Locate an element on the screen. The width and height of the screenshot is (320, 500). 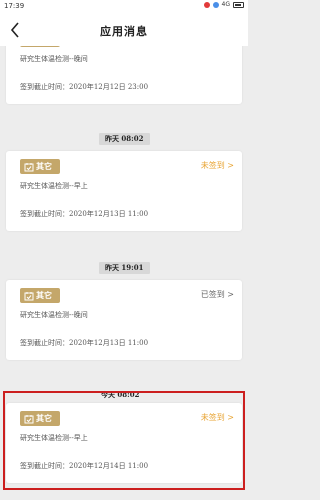
message-deadline: 签到截止时间：2020年12月12日 23:00 is located at coordinates (84, 87).